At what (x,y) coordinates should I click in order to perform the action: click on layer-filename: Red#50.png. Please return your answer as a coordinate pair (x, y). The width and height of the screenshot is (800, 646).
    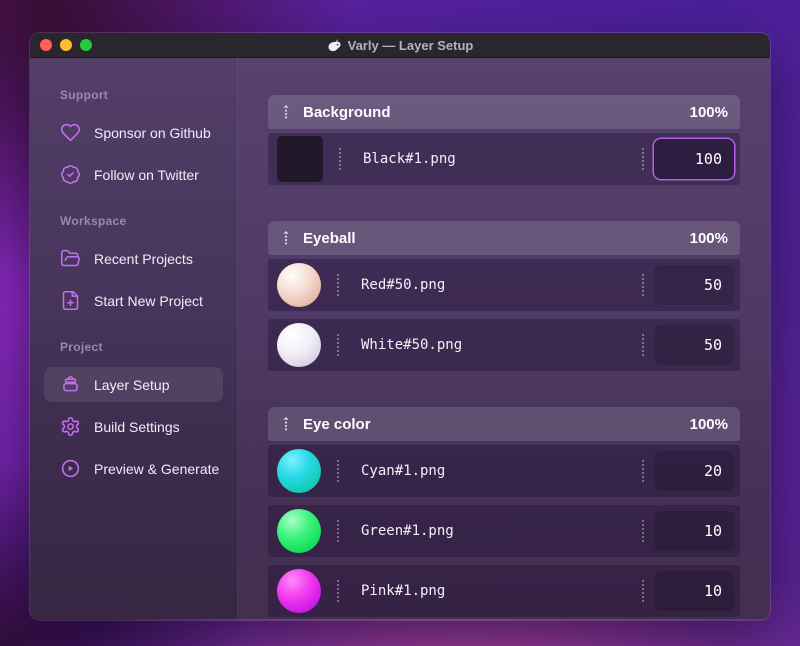
    Looking at the image, I should click on (403, 285).